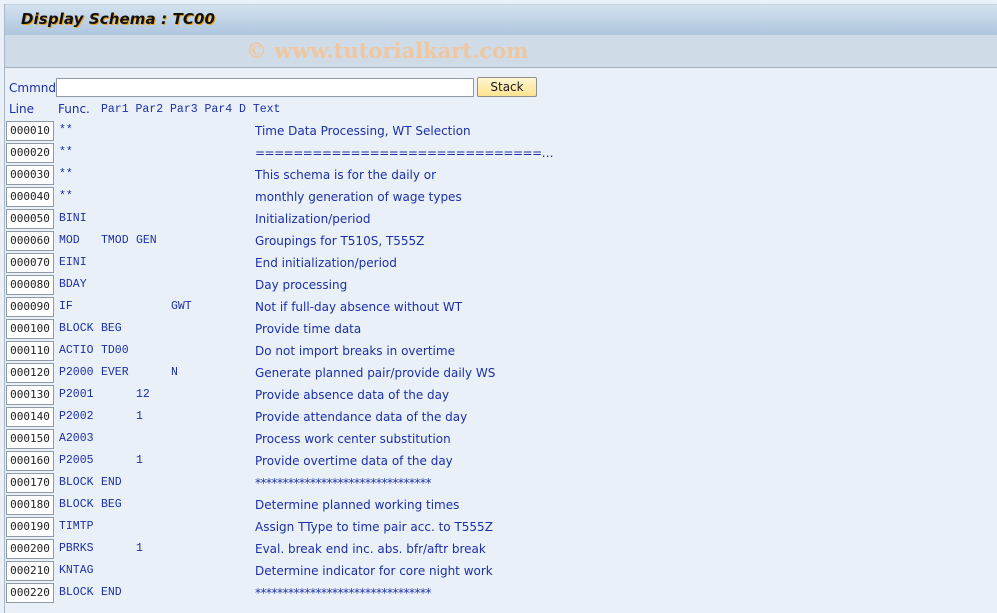 This screenshot has width=997, height=613. What do you see at coordinates (30, 461) in the screenshot?
I see `line-number-field: 000160` at bounding box center [30, 461].